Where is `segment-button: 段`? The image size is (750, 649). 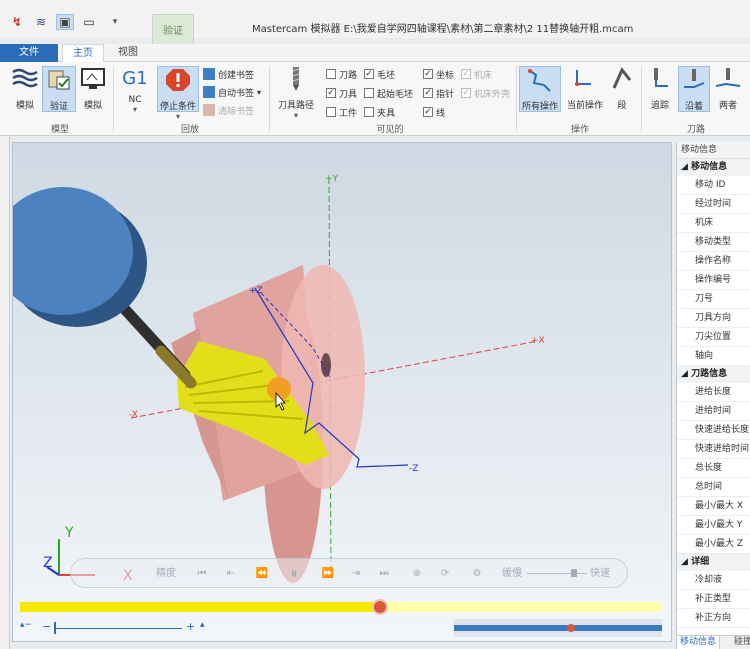
segment-button: 段 is located at coordinates (622, 89).